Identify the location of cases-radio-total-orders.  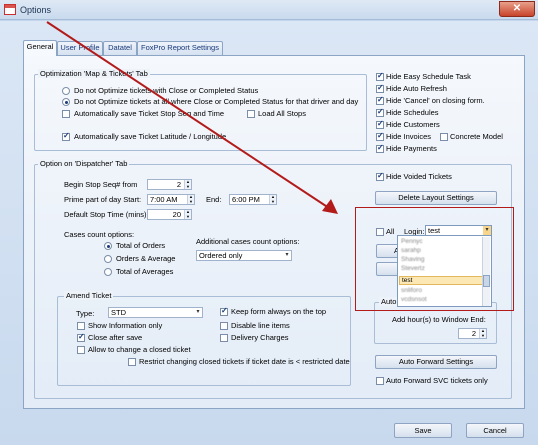
(108, 246).